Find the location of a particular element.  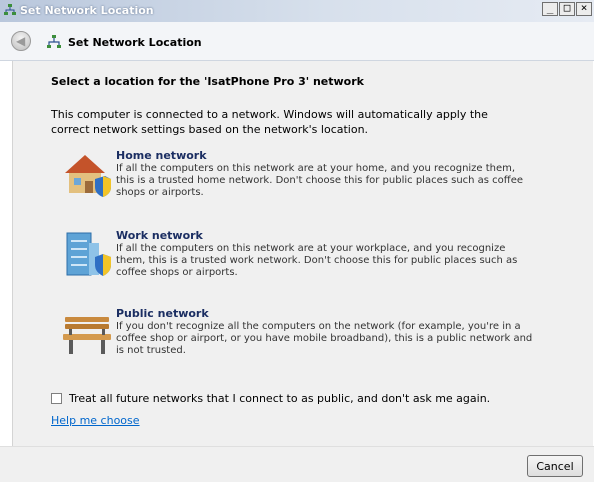

help-me-choose-link: Help me choose is located at coordinates (95, 420).